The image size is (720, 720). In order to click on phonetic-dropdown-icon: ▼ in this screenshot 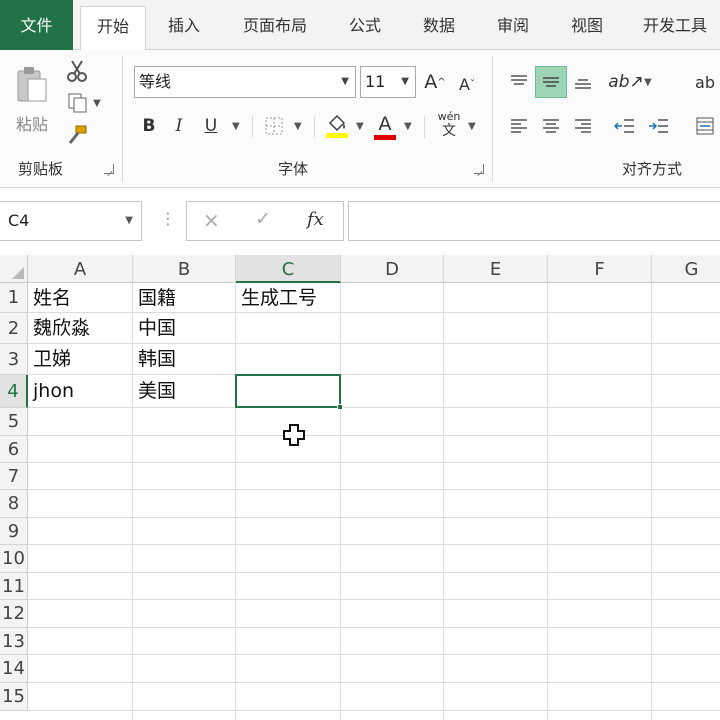, I will do `click(472, 126)`.